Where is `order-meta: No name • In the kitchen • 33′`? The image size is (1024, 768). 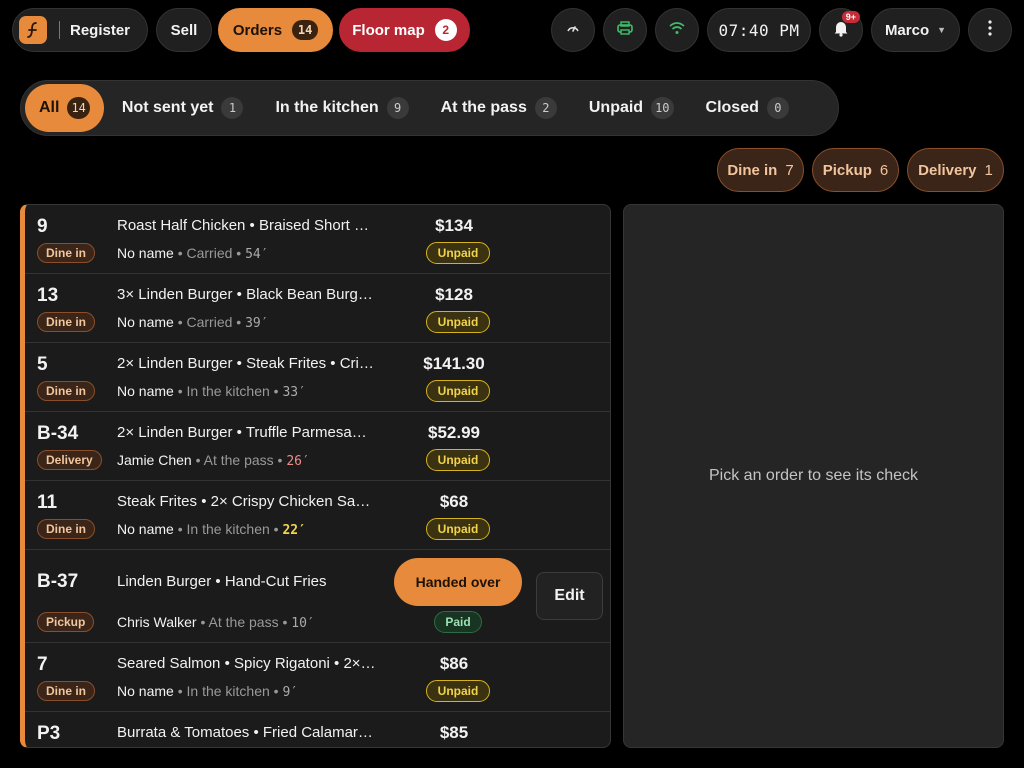
order-meta: No name • In the kitchen • 33′ is located at coordinates (211, 391).